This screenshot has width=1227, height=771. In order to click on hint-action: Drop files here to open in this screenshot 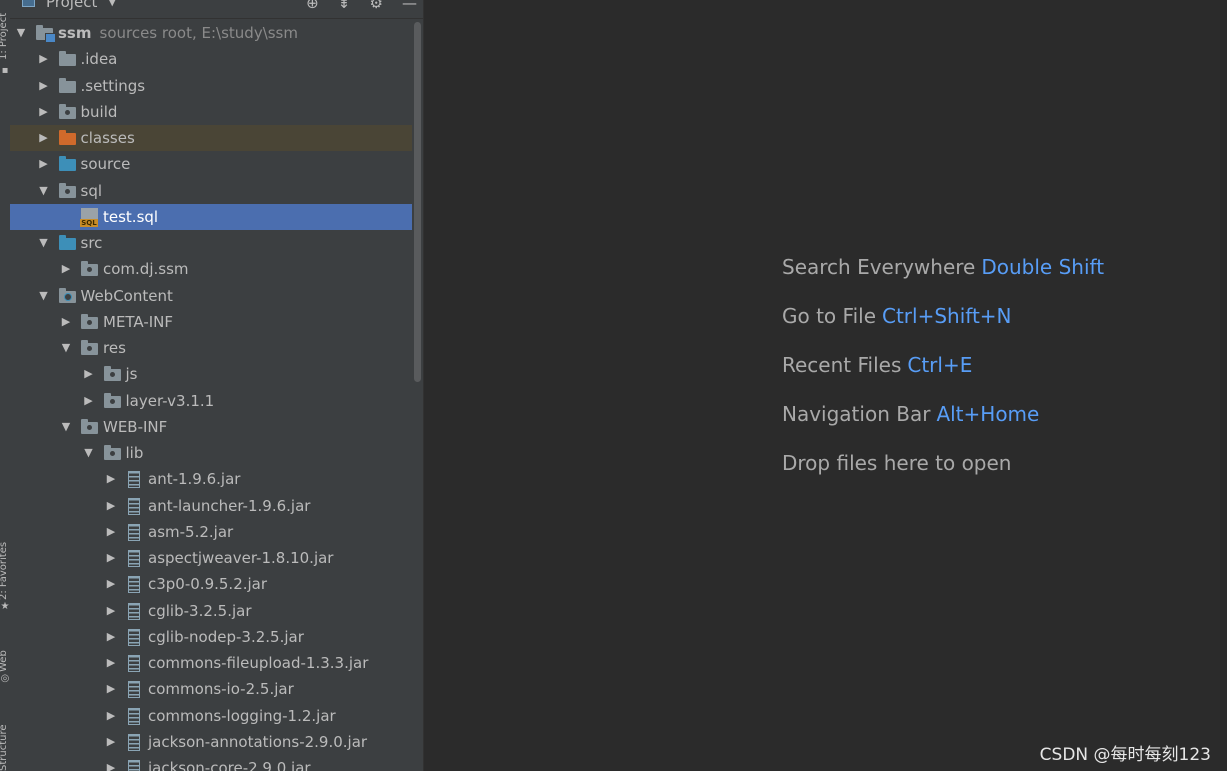, I will do `click(897, 463)`.